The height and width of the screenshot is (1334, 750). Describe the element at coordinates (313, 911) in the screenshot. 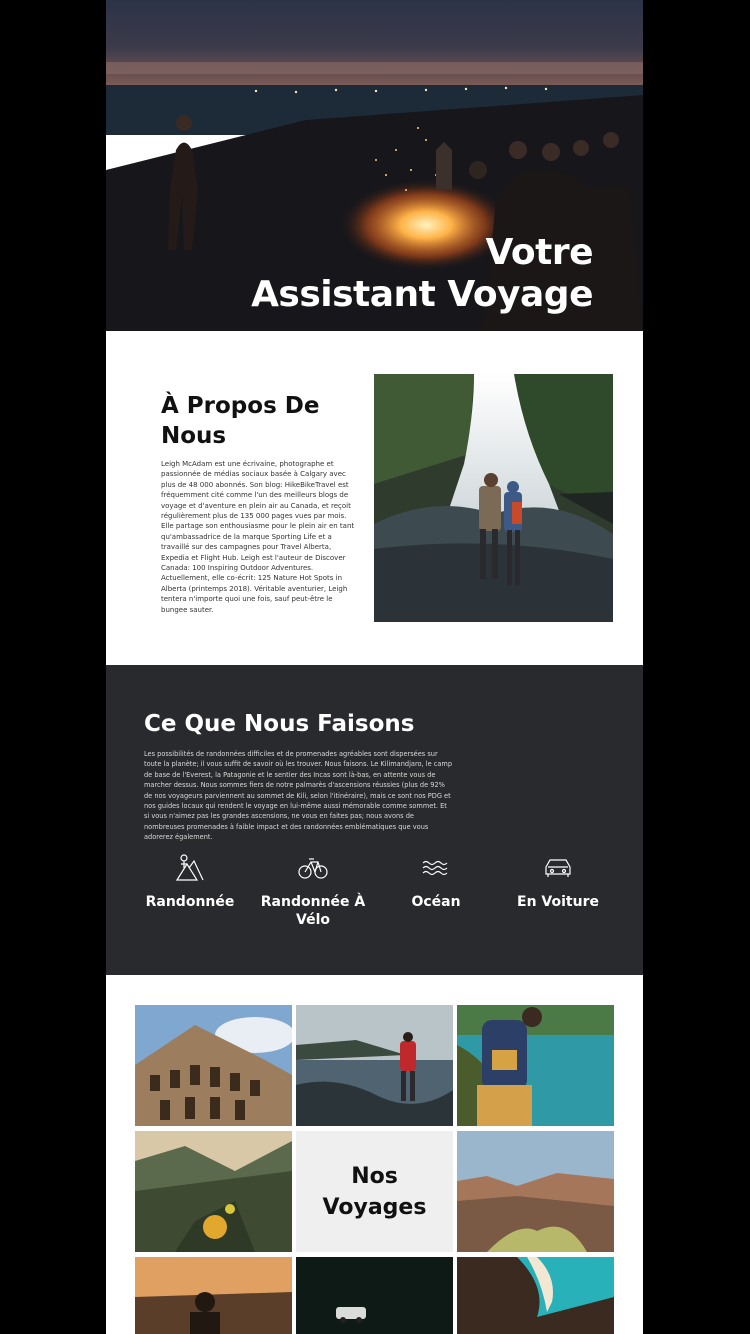

I see `activity-label: Randonnée À Vélo` at that location.